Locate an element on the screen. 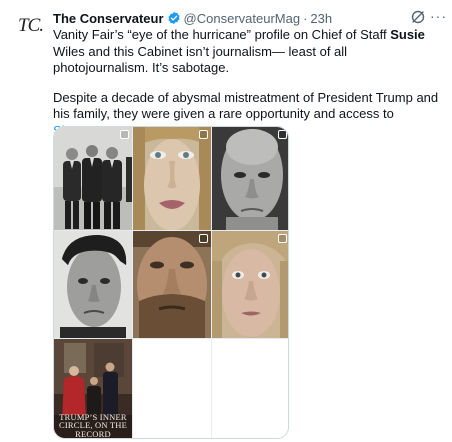  magazine-cover-title: TRUMP’S INNER CIRCLE, ON THE RECORD is located at coordinates (93, 425).